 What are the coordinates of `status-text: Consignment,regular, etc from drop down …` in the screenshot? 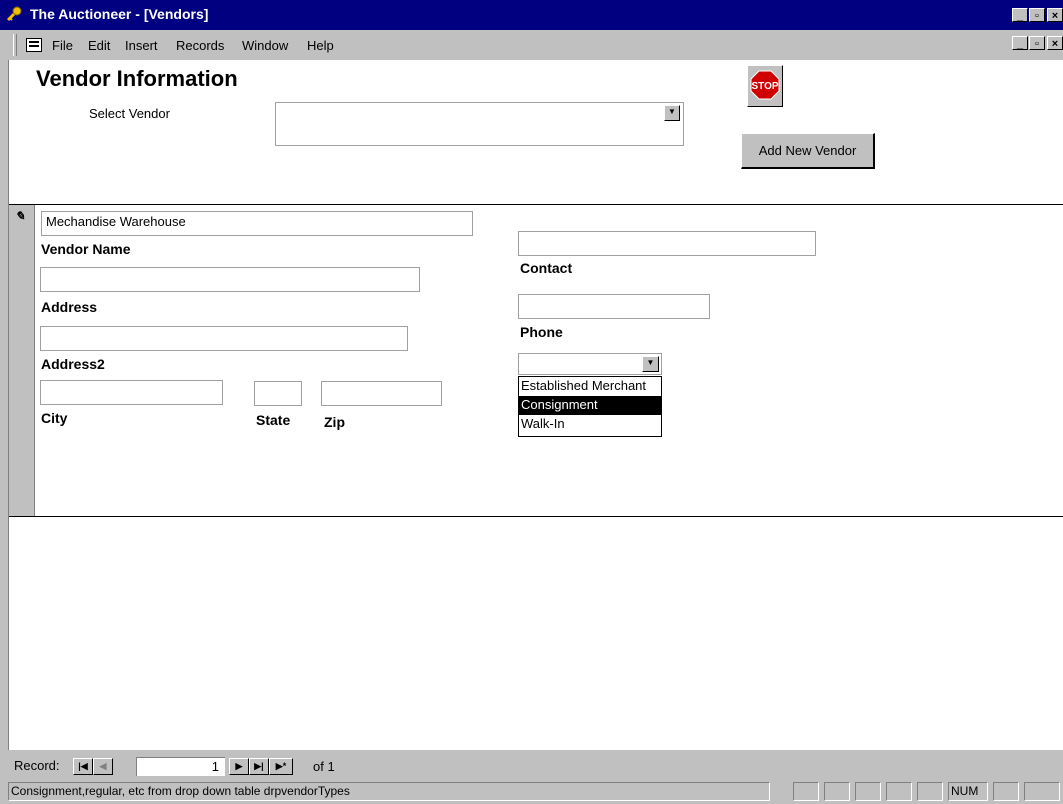 It's located at (389, 791).